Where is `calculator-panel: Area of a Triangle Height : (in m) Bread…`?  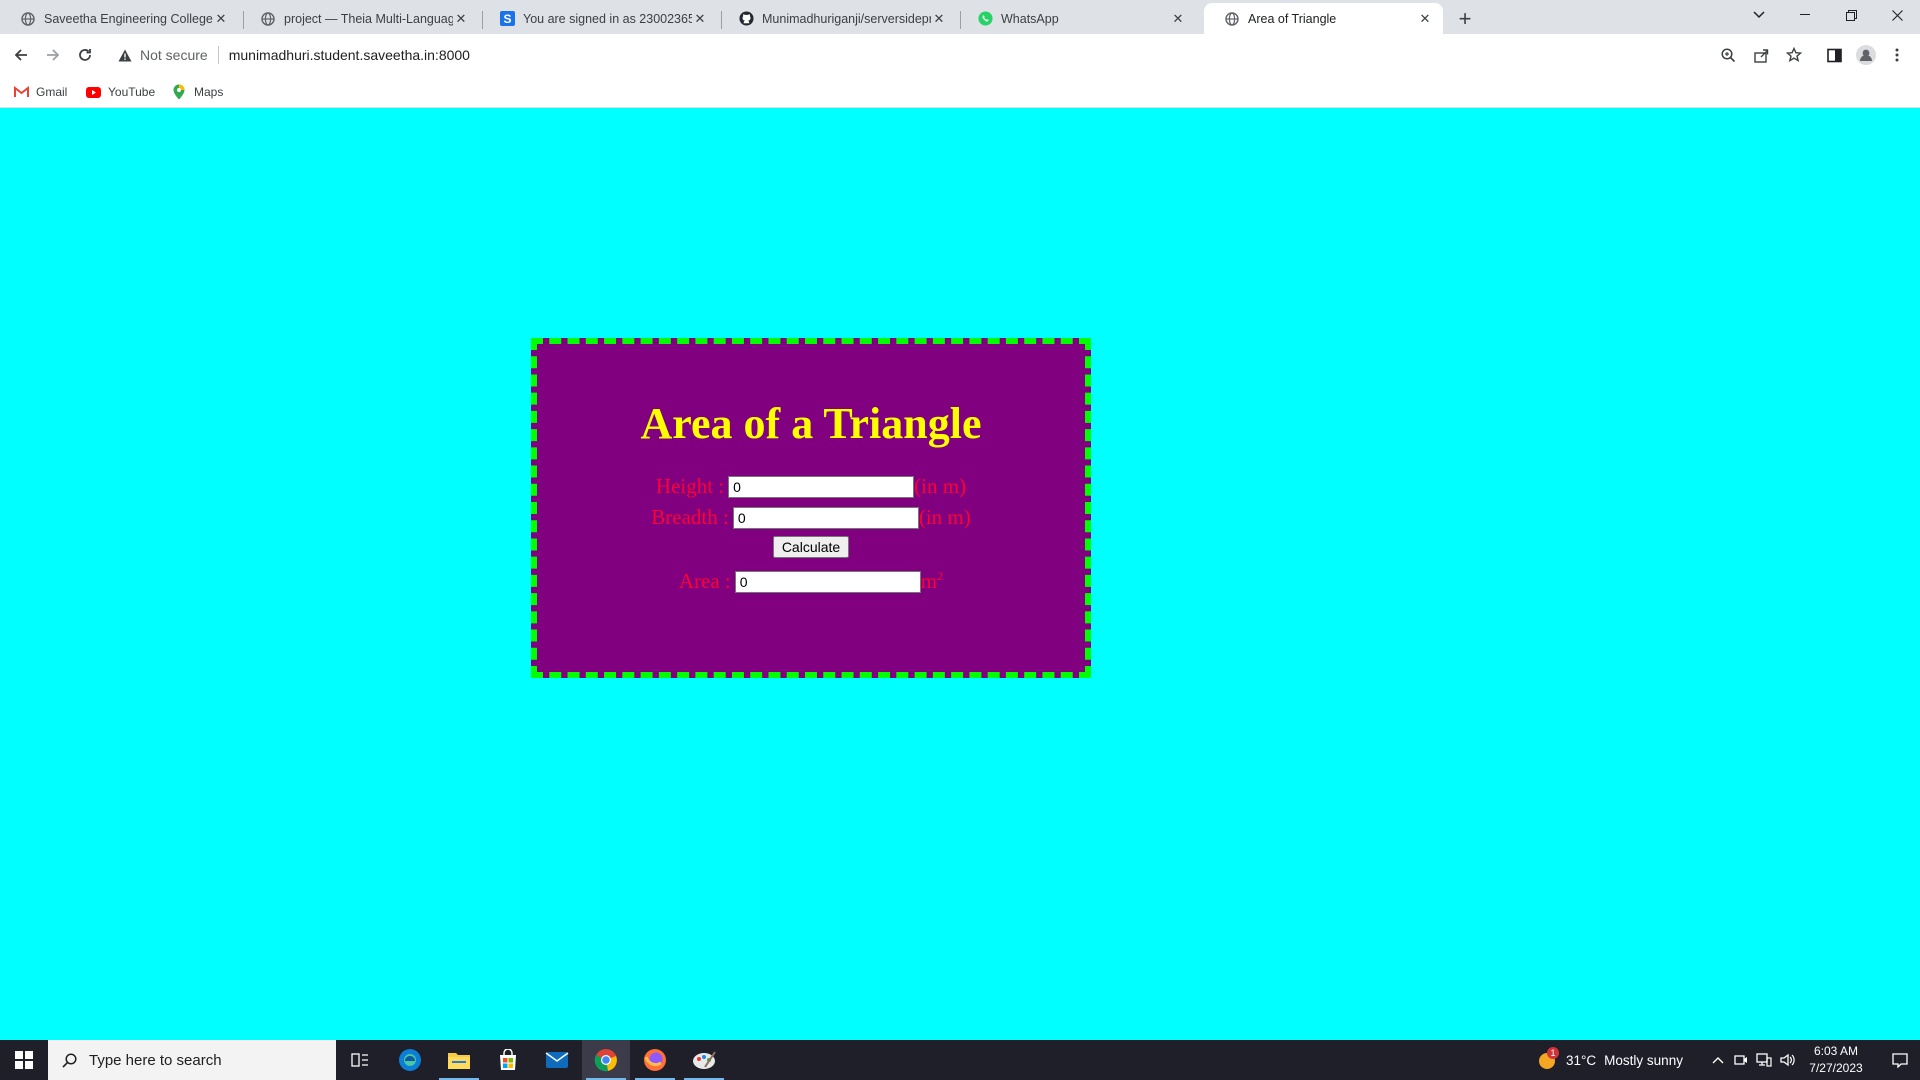 calculator-panel: Area of a Triangle Height : (in m) Bread… is located at coordinates (811, 508).